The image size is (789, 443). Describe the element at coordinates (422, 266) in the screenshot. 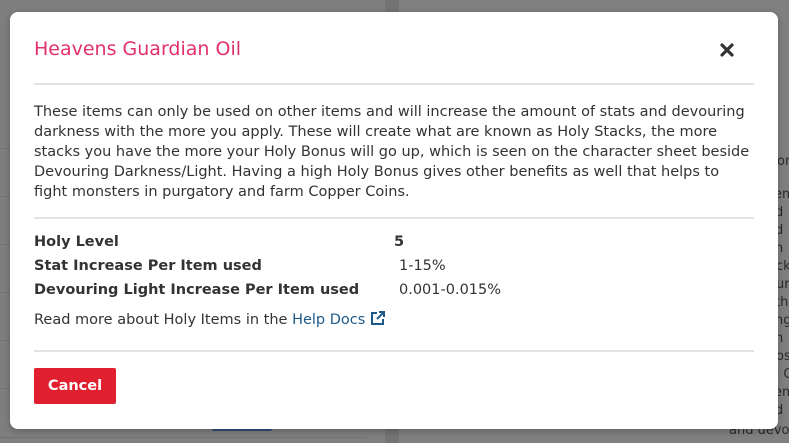

I see `stat-increase-value: 1-15%` at that location.